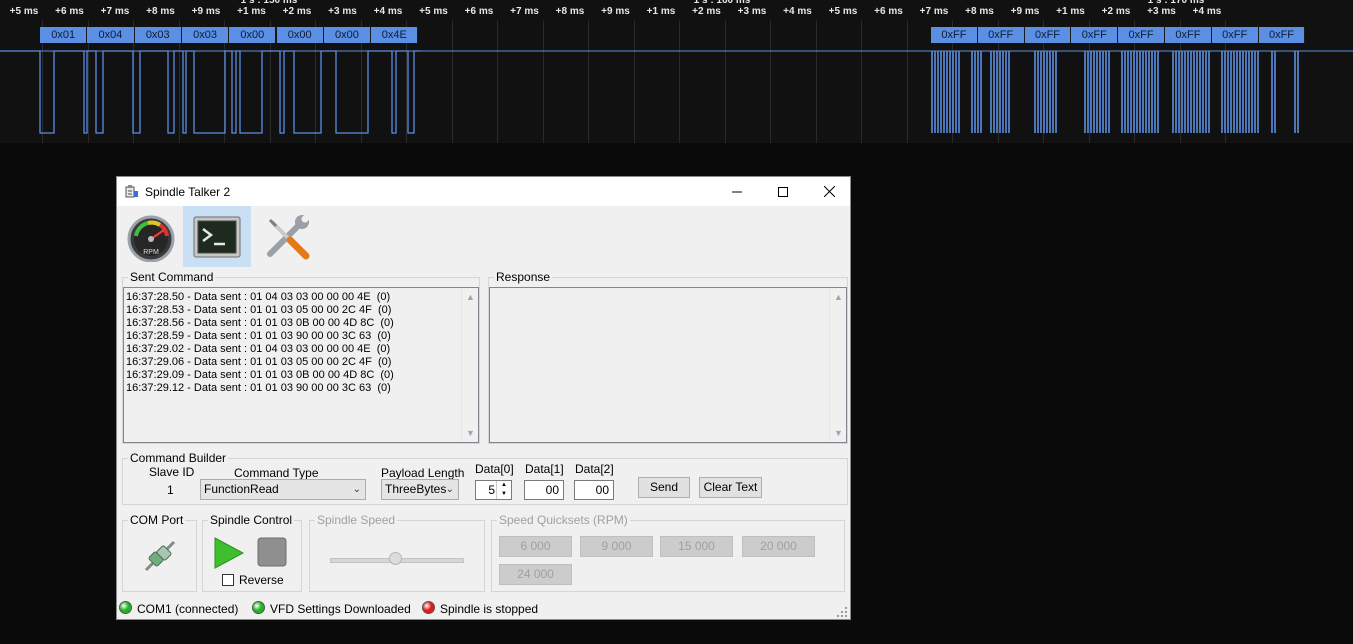 This screenshot has width=1353, height=644. I want to click on reverse-checkbox, so click(228, 580).